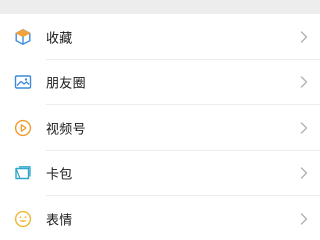  Describe the element at coordinates (23, 128) in the screenshot. I see `channels-play-icon` at that location.